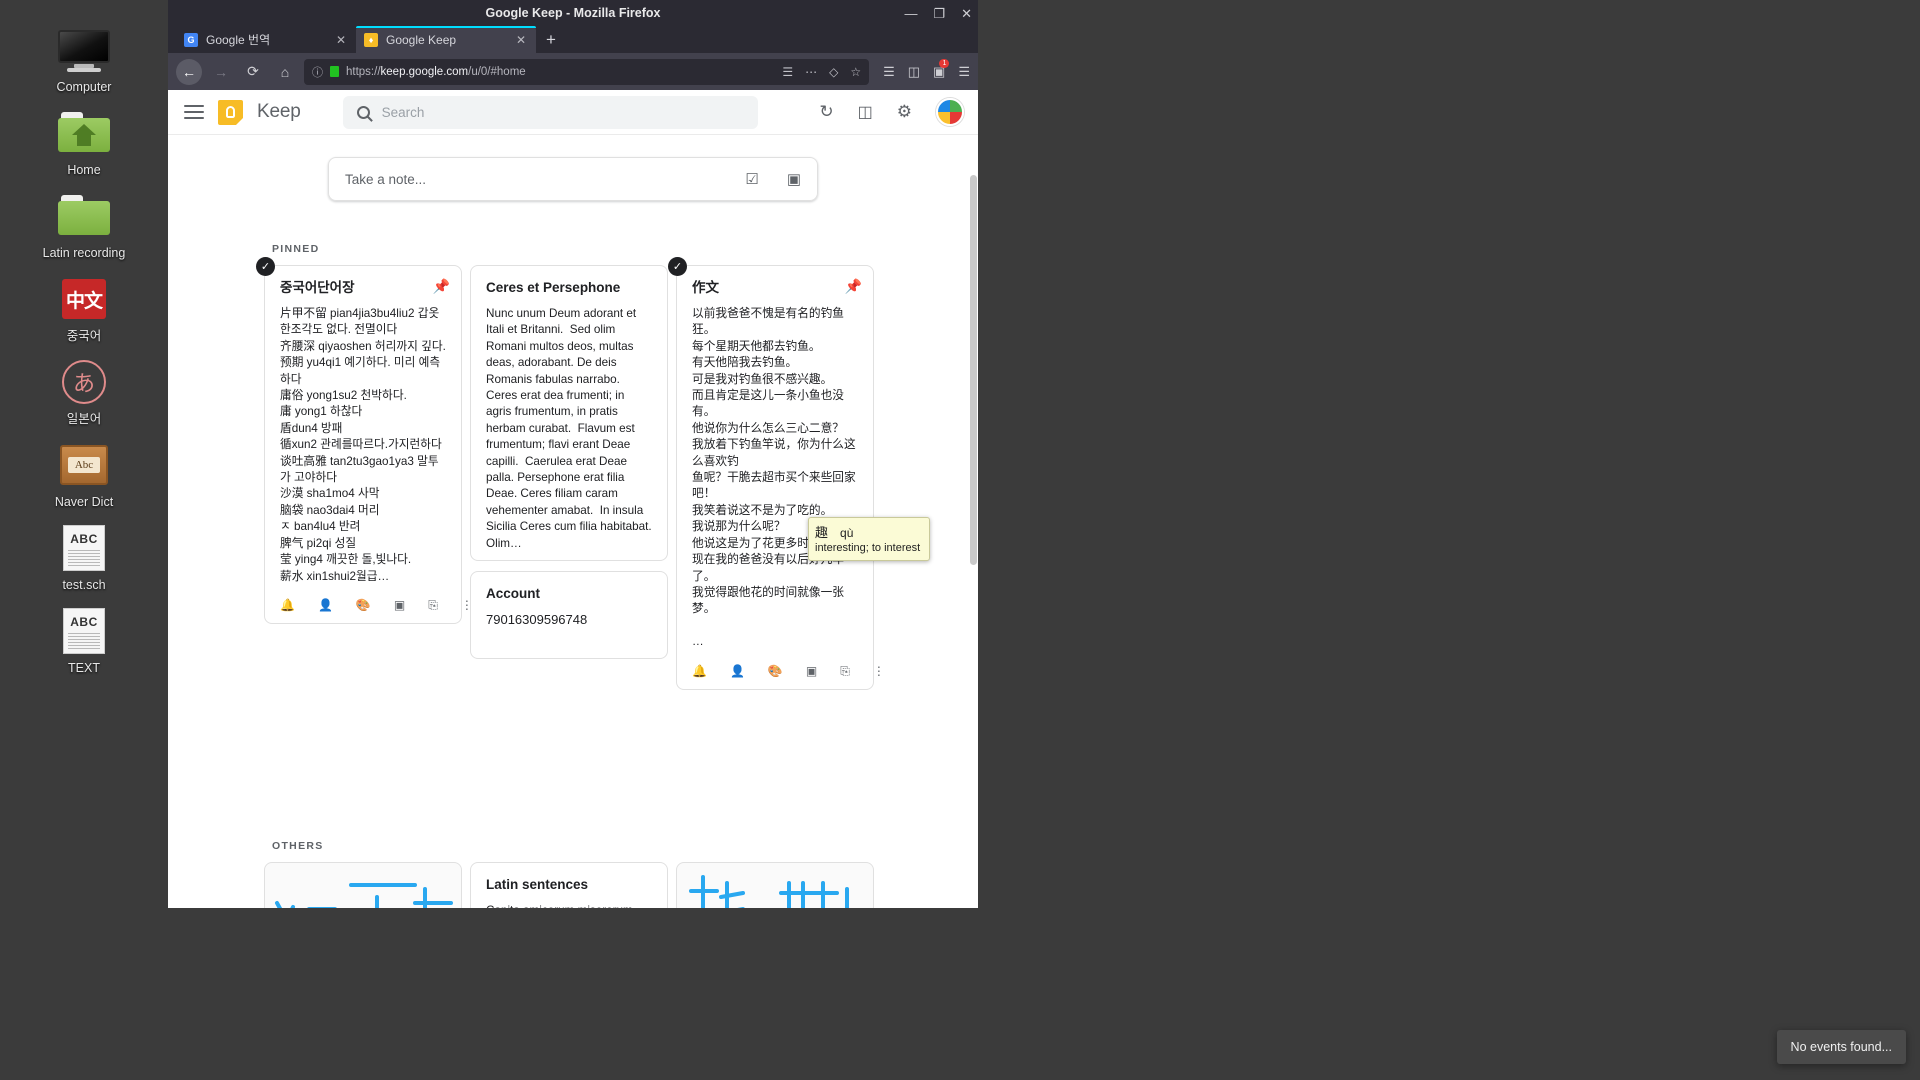 This screenshot has height=1080, width=1920. Describe the element at coordinates (189, 71) in the screenshot. I see `back-button: ←` at that location.